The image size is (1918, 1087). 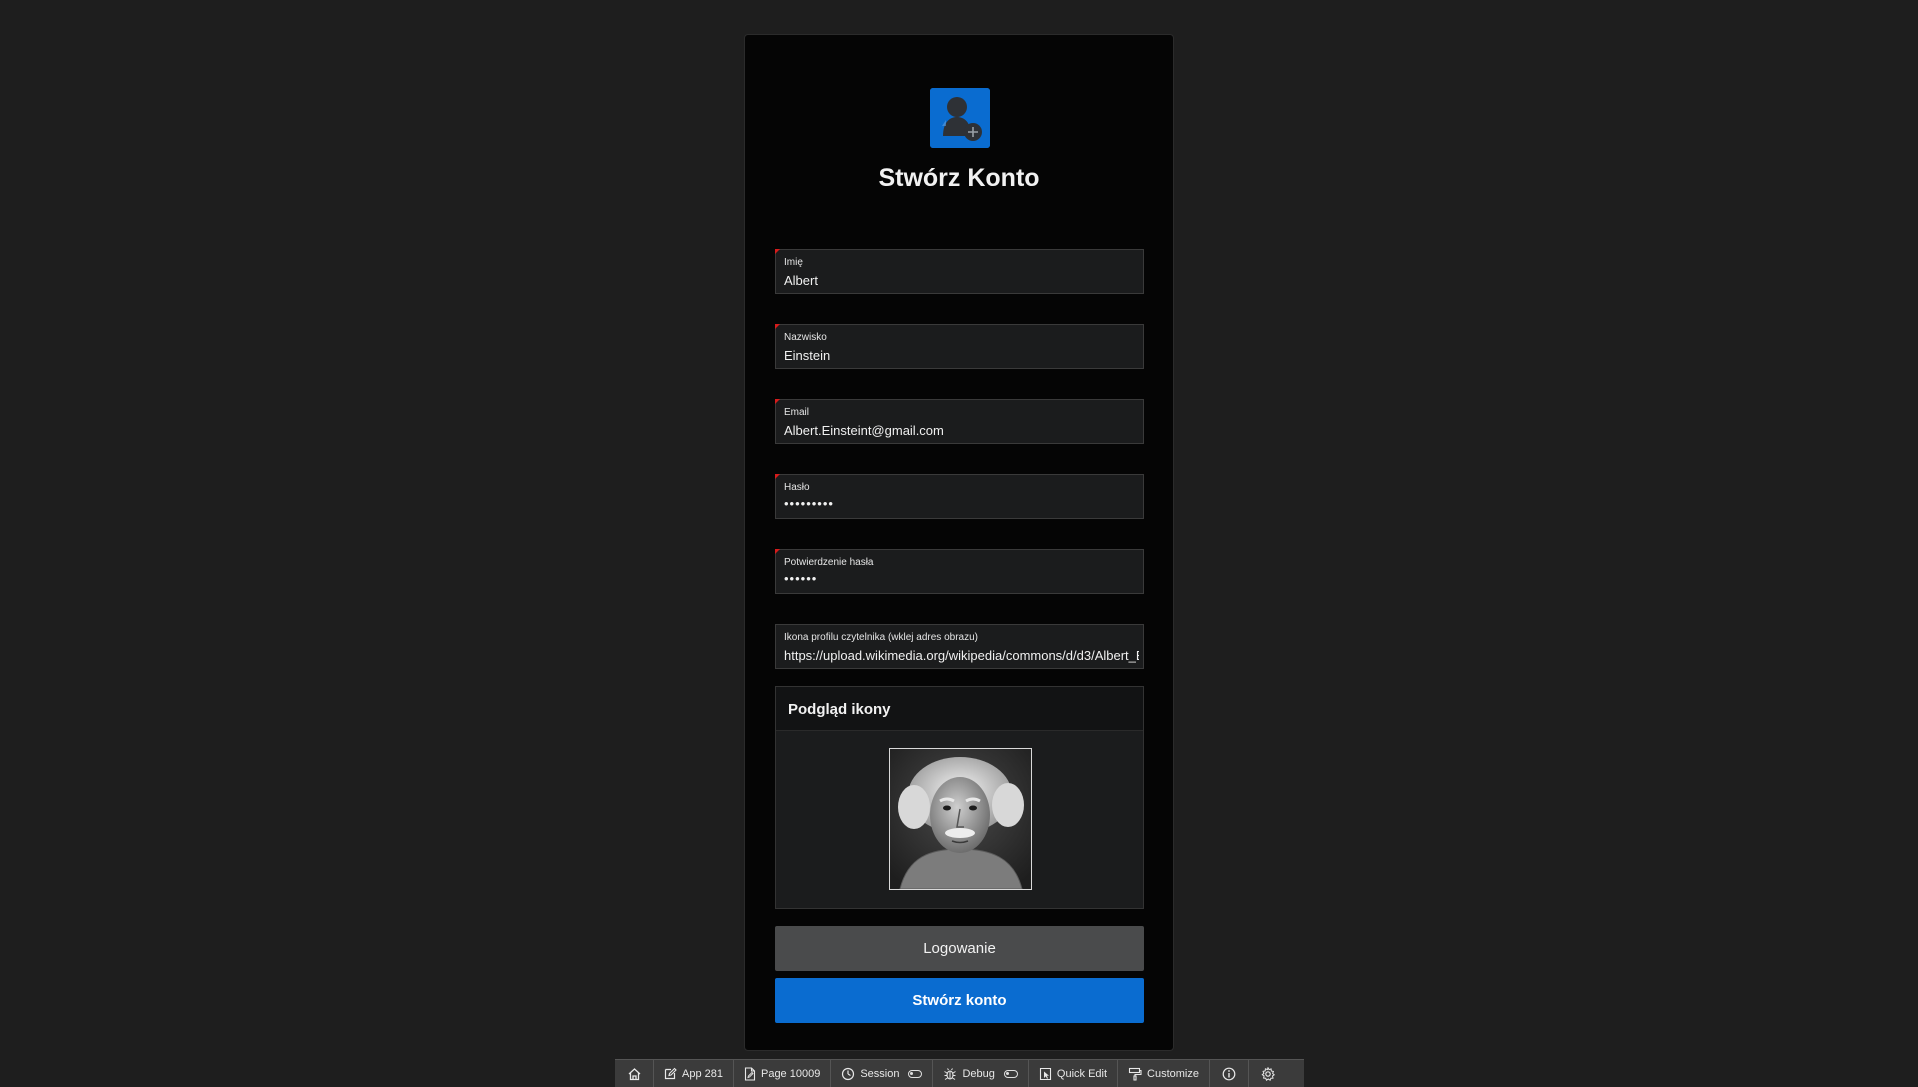 What do you see at coordinates (959, 948) in the screenshot?
I see `login-button: Logowanie` at bounding box center [959, 948].